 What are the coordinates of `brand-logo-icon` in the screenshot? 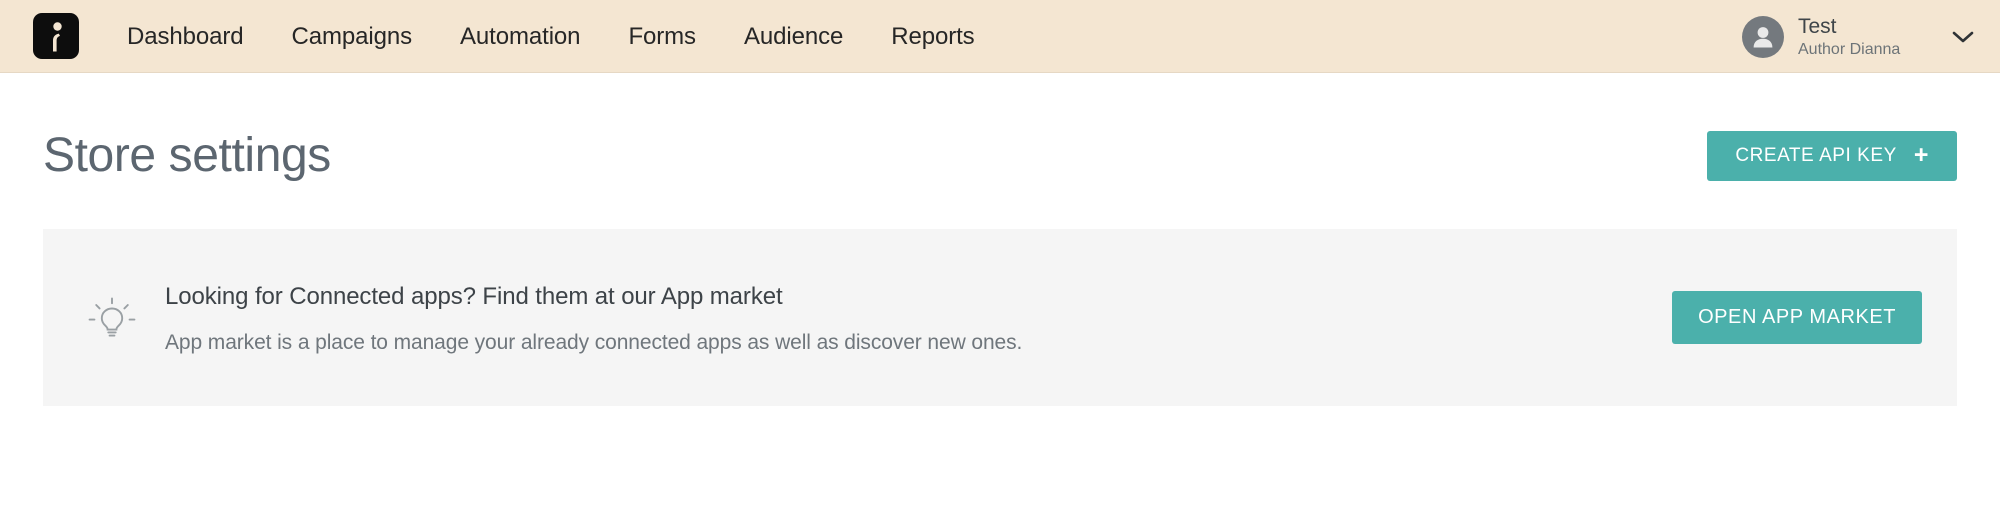 It's located at (56, 36).